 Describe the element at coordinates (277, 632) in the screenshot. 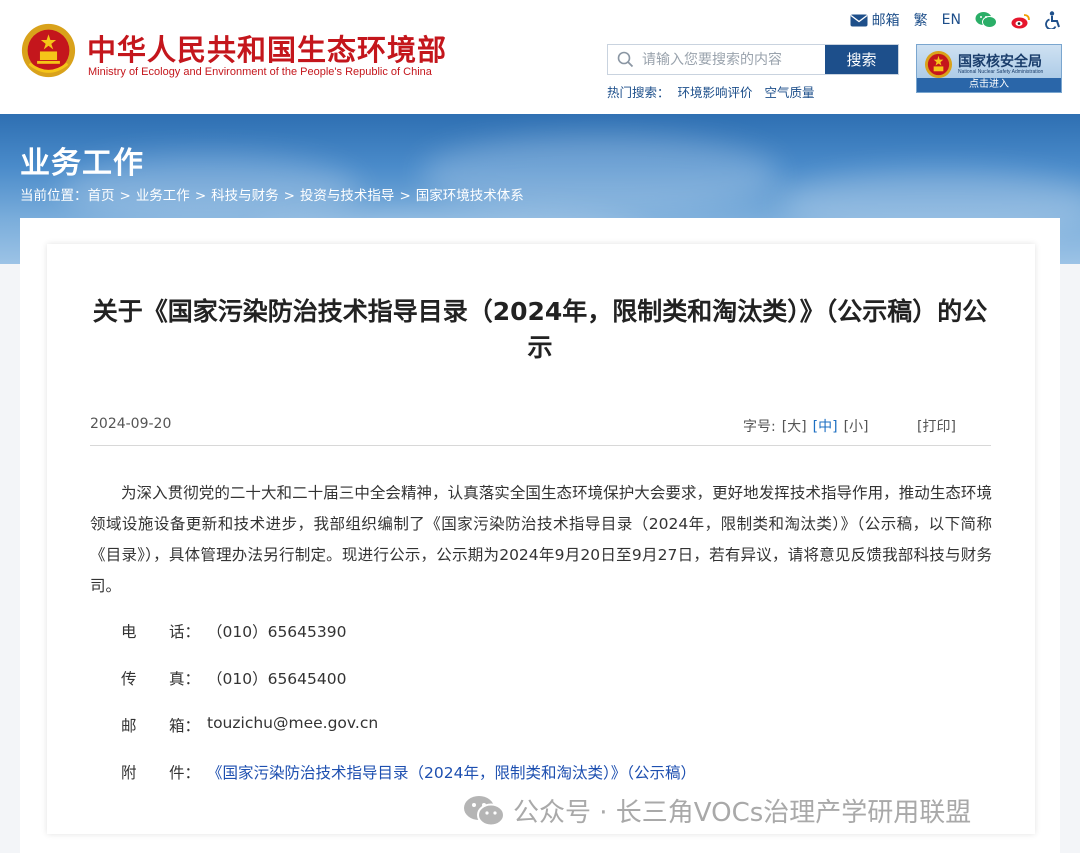

I see `contact-phone-value: （010）65645390` at that location.